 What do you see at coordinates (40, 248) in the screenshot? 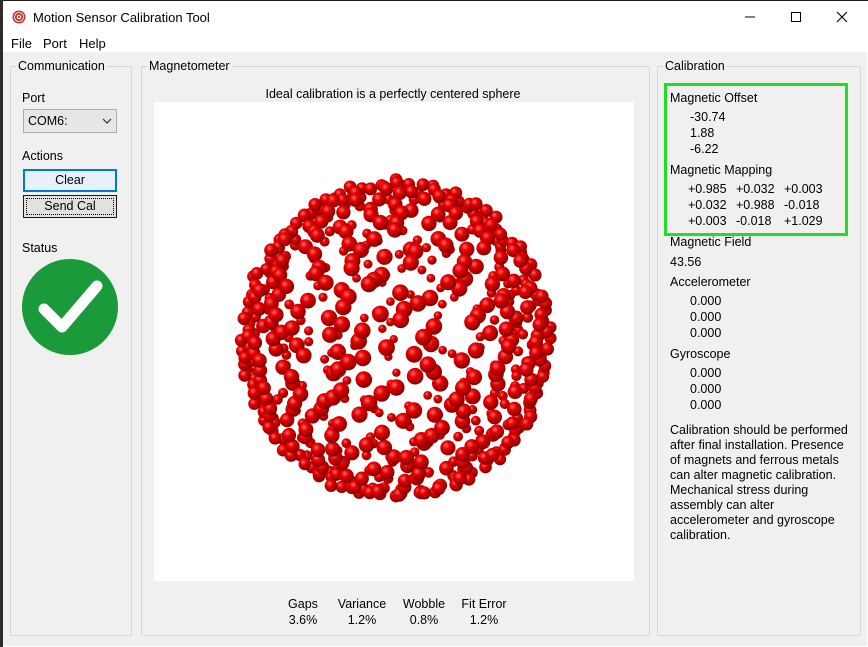
I see `status-label: Status` at bounding box center [40, 248].